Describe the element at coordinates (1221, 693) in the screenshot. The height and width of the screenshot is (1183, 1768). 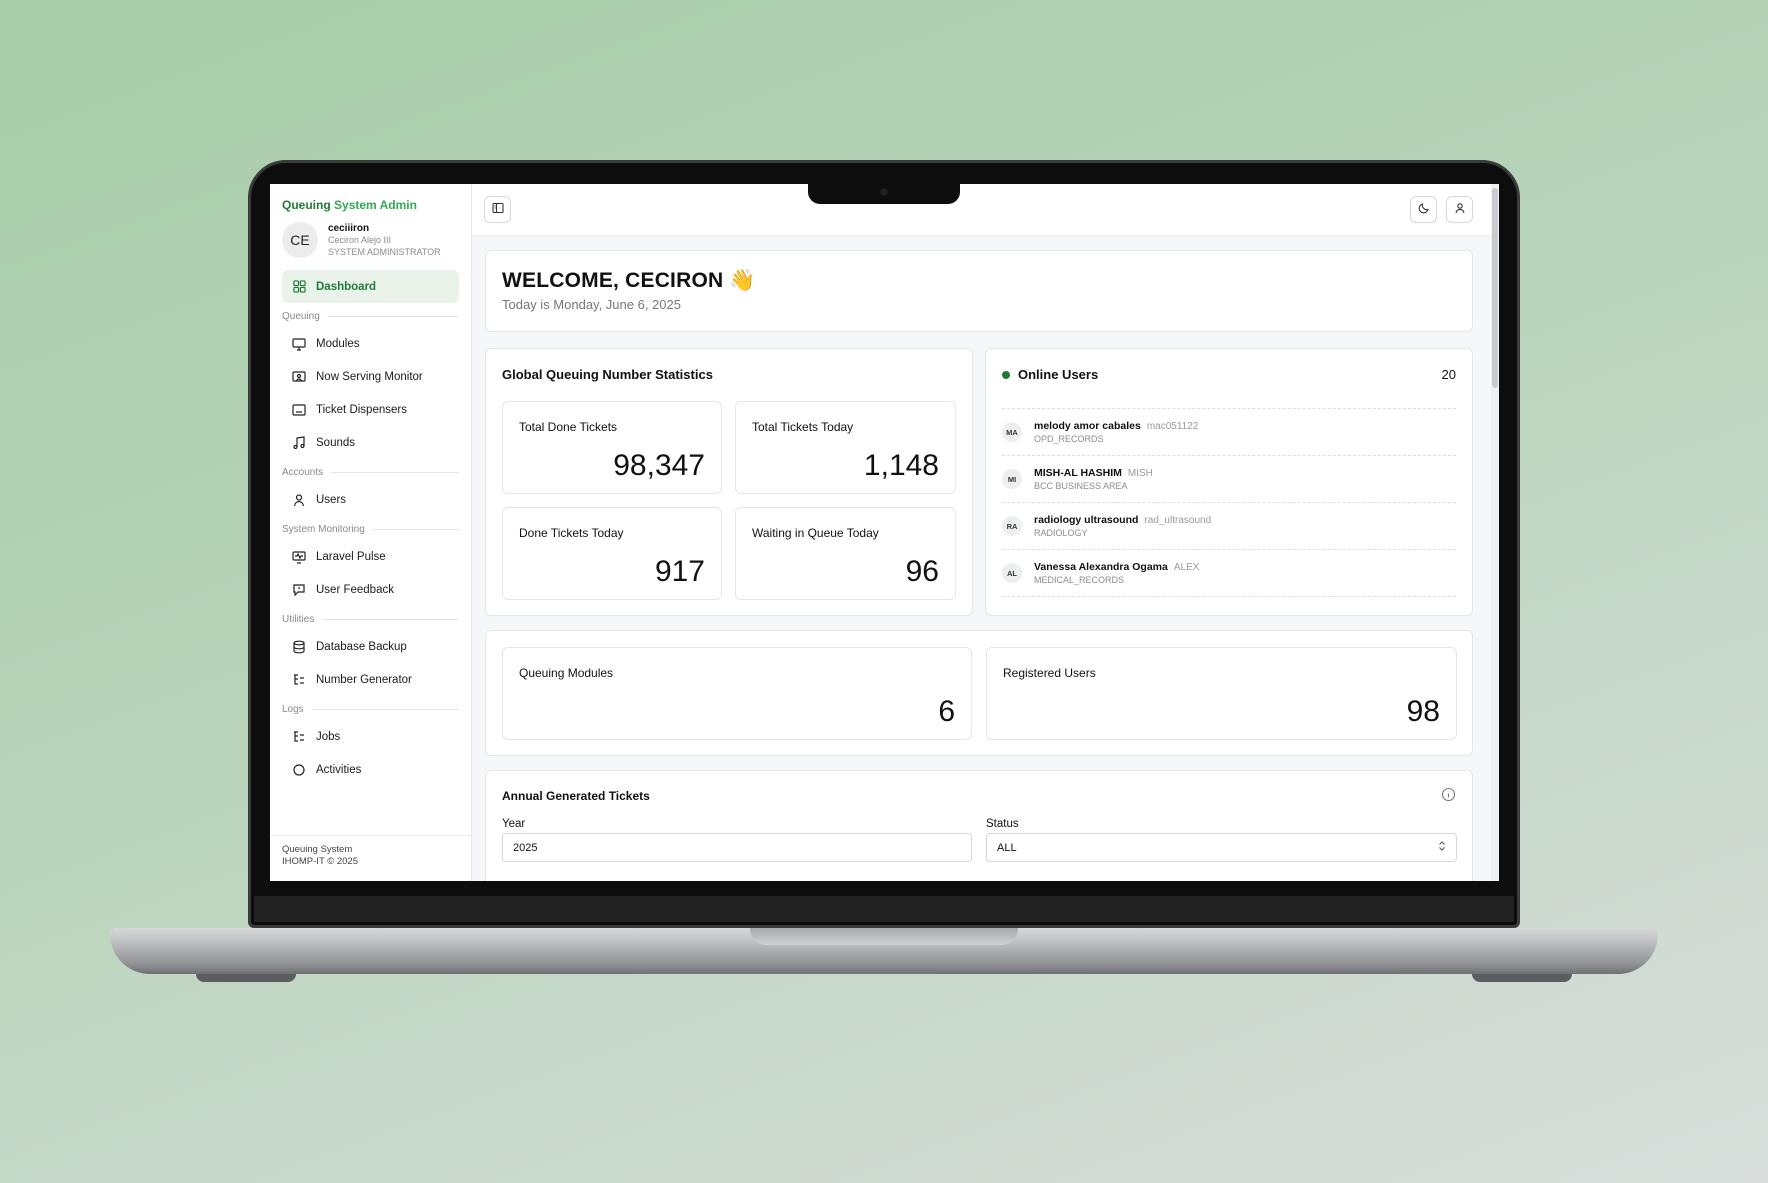
I see `stat-registered-users: Registered Users 98` at that location.